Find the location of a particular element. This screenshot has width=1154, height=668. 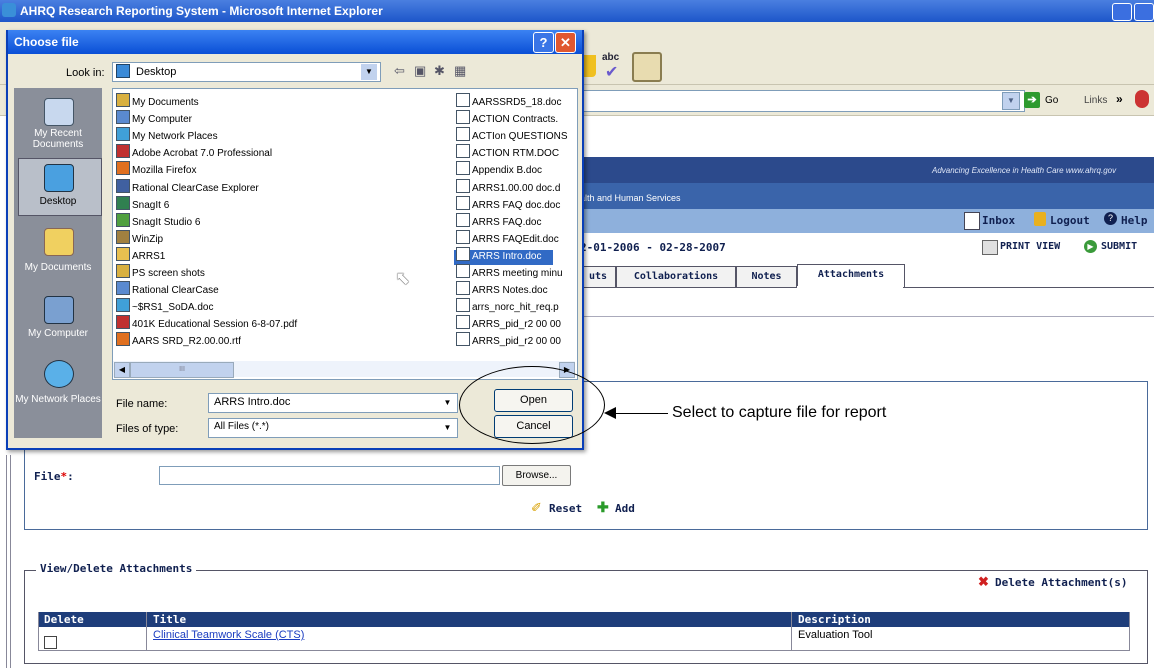

add-button: Add is located at coordinates (625, 508).